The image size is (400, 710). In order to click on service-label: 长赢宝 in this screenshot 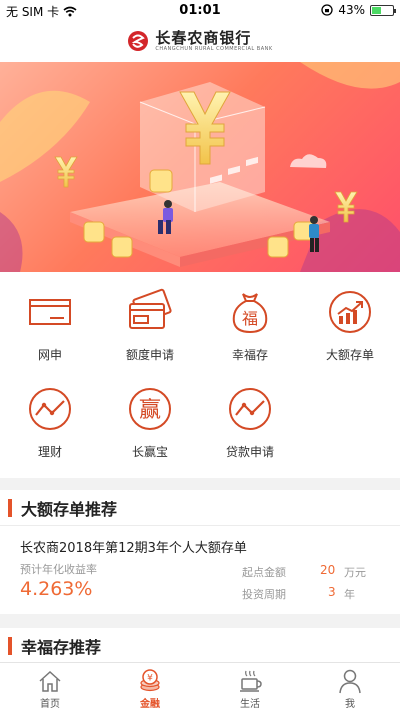, I will do `click(149, 452)`.